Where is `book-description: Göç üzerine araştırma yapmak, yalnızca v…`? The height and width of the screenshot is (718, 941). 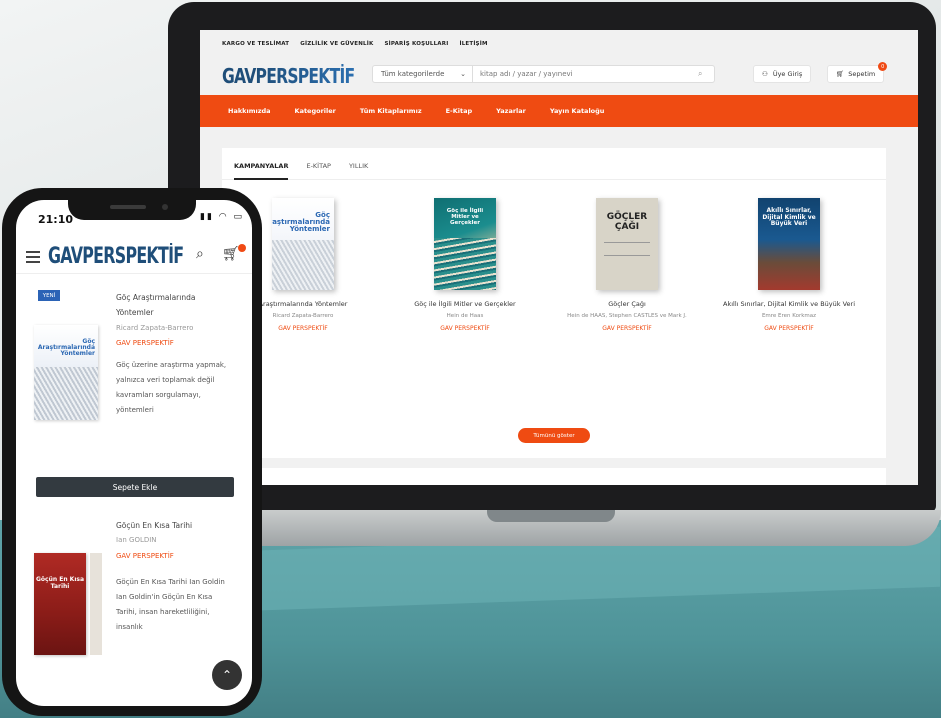
book-description: Göç üzerine araştırma yapmak, yalnızca v… is located at coordinates (171, 387).